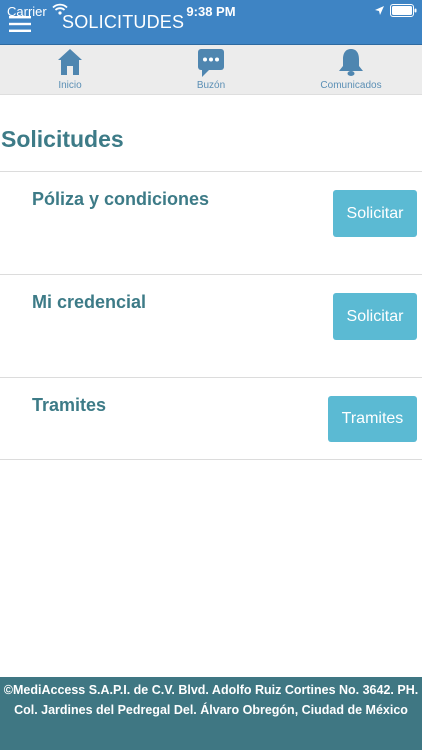 Image resolution: width=422 pixels, height=750 pixels. I want to click on tab-buzon-label: Buzón, so click(211, 85).